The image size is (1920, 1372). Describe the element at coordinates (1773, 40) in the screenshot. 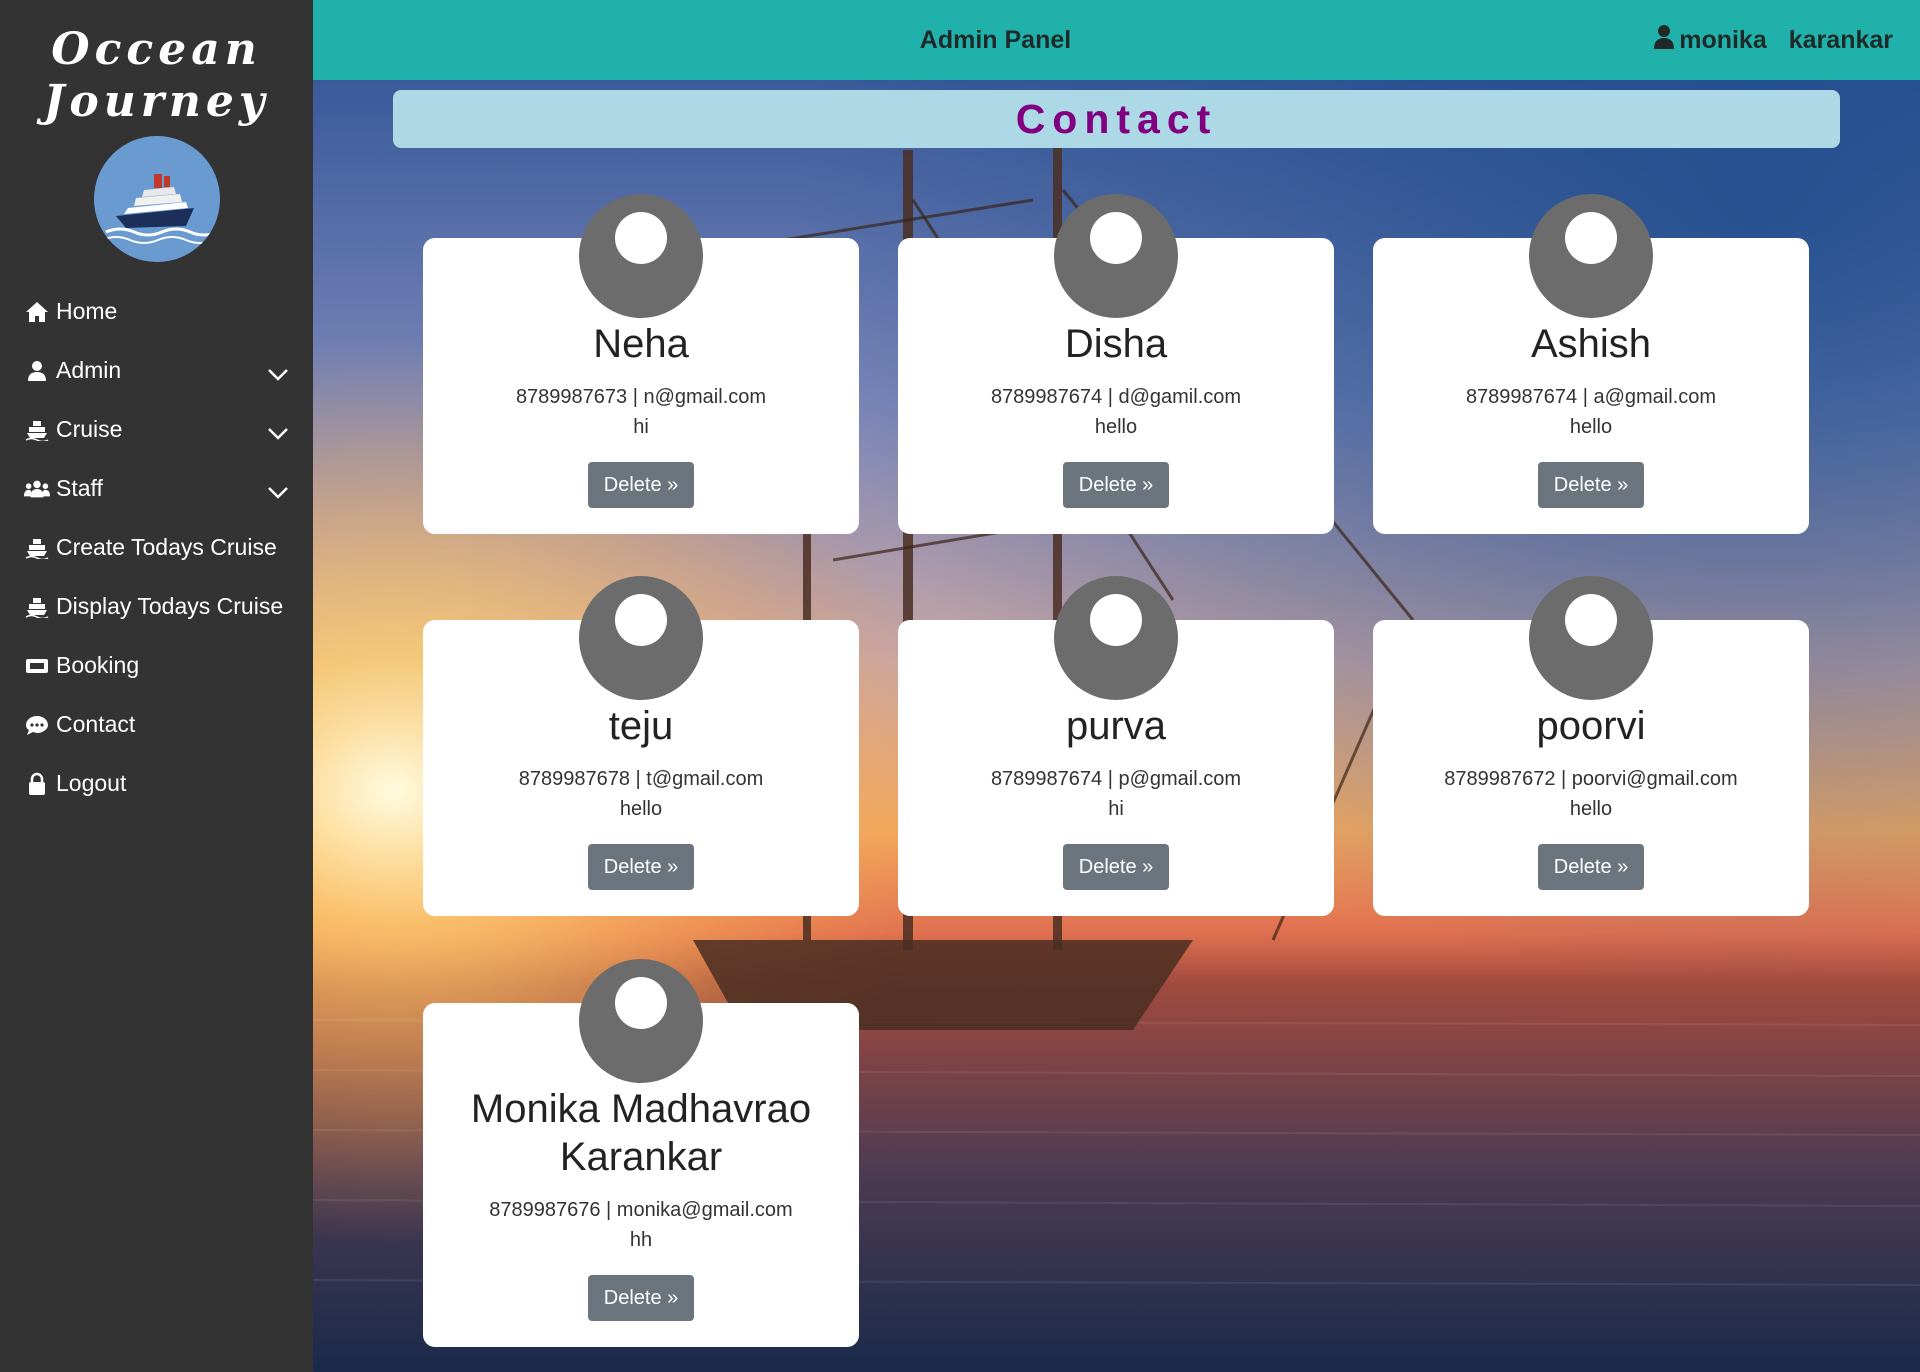

I see `header-user: monika karankar` at that location.